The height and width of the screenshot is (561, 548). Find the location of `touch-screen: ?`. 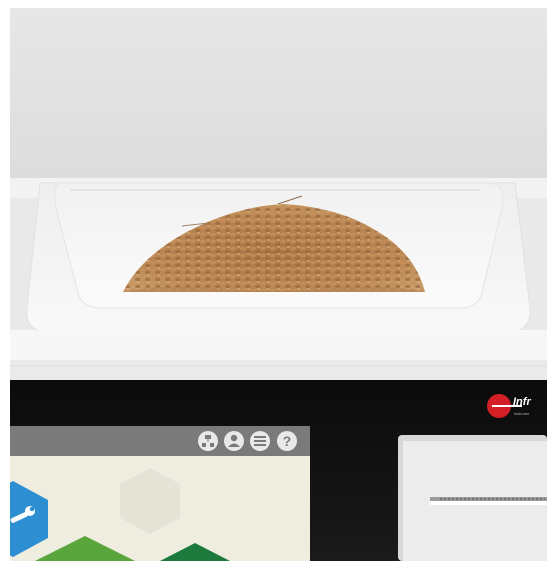

touch-screen: ? is located at coordinates (160, 493).